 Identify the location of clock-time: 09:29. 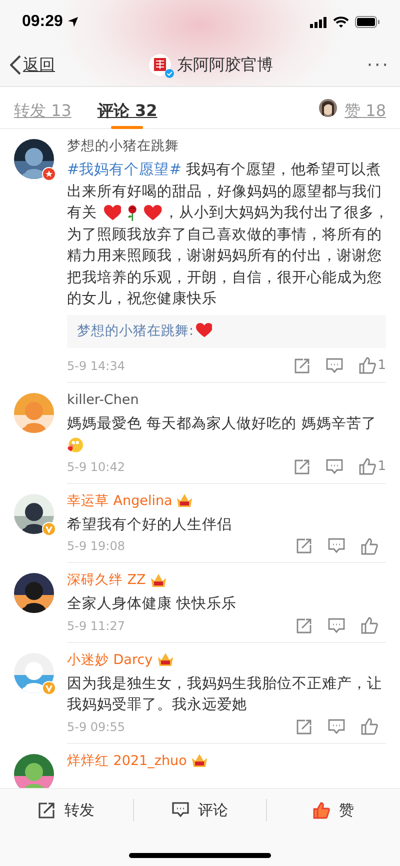
(42, 22).